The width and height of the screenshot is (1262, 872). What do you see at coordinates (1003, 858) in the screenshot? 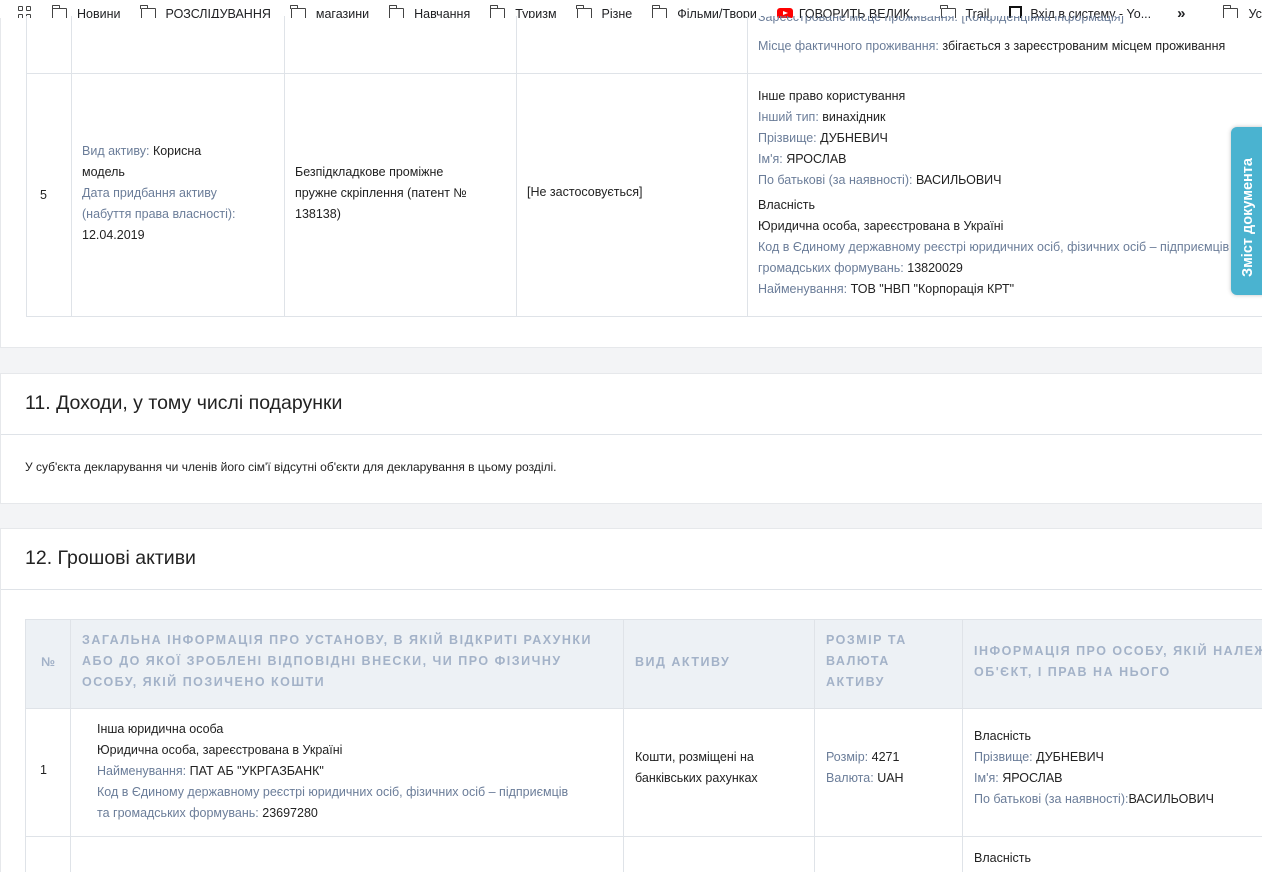
I see `row-2-owner: Власність` at bounding box center [1003, 858].